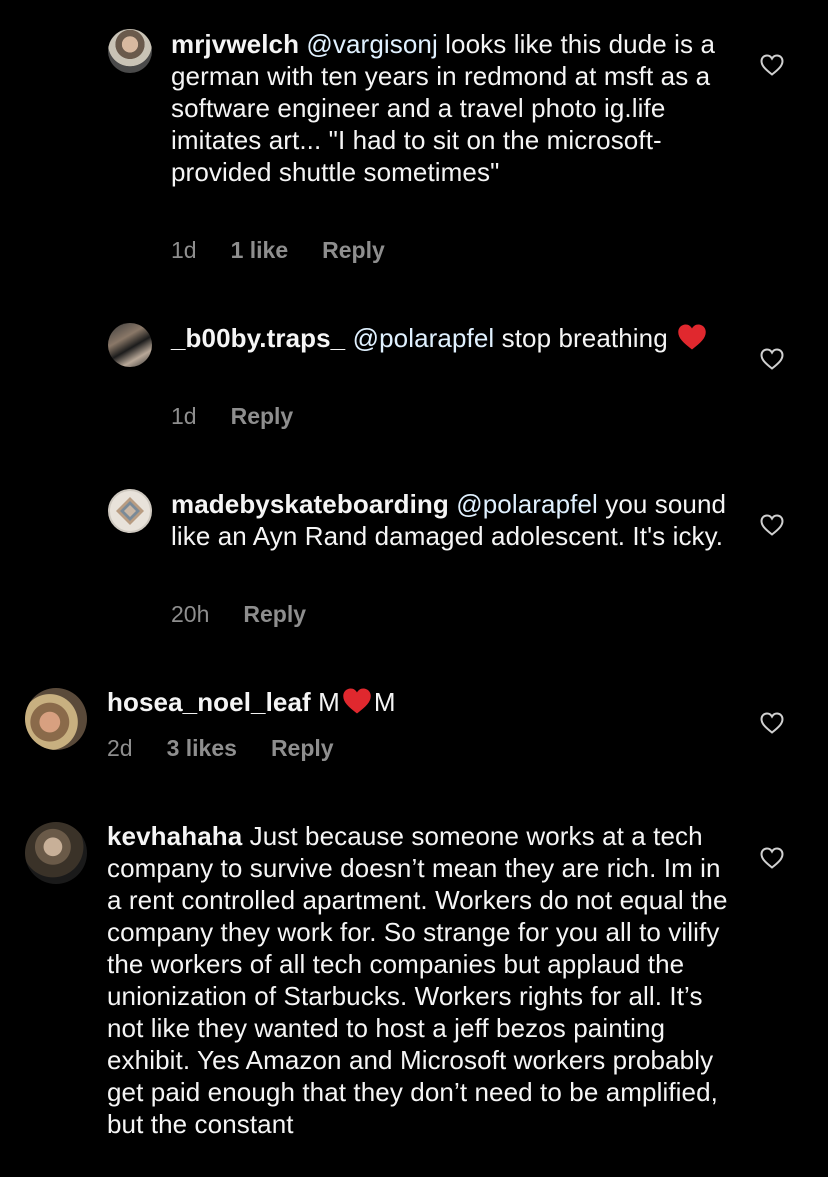 The width and height of the screenshot is (828, 1177). What do you see at coordinates (371, 44) in the screenshot?
I see `mention-link: @vargisonj` at bounding box center [371, 44].